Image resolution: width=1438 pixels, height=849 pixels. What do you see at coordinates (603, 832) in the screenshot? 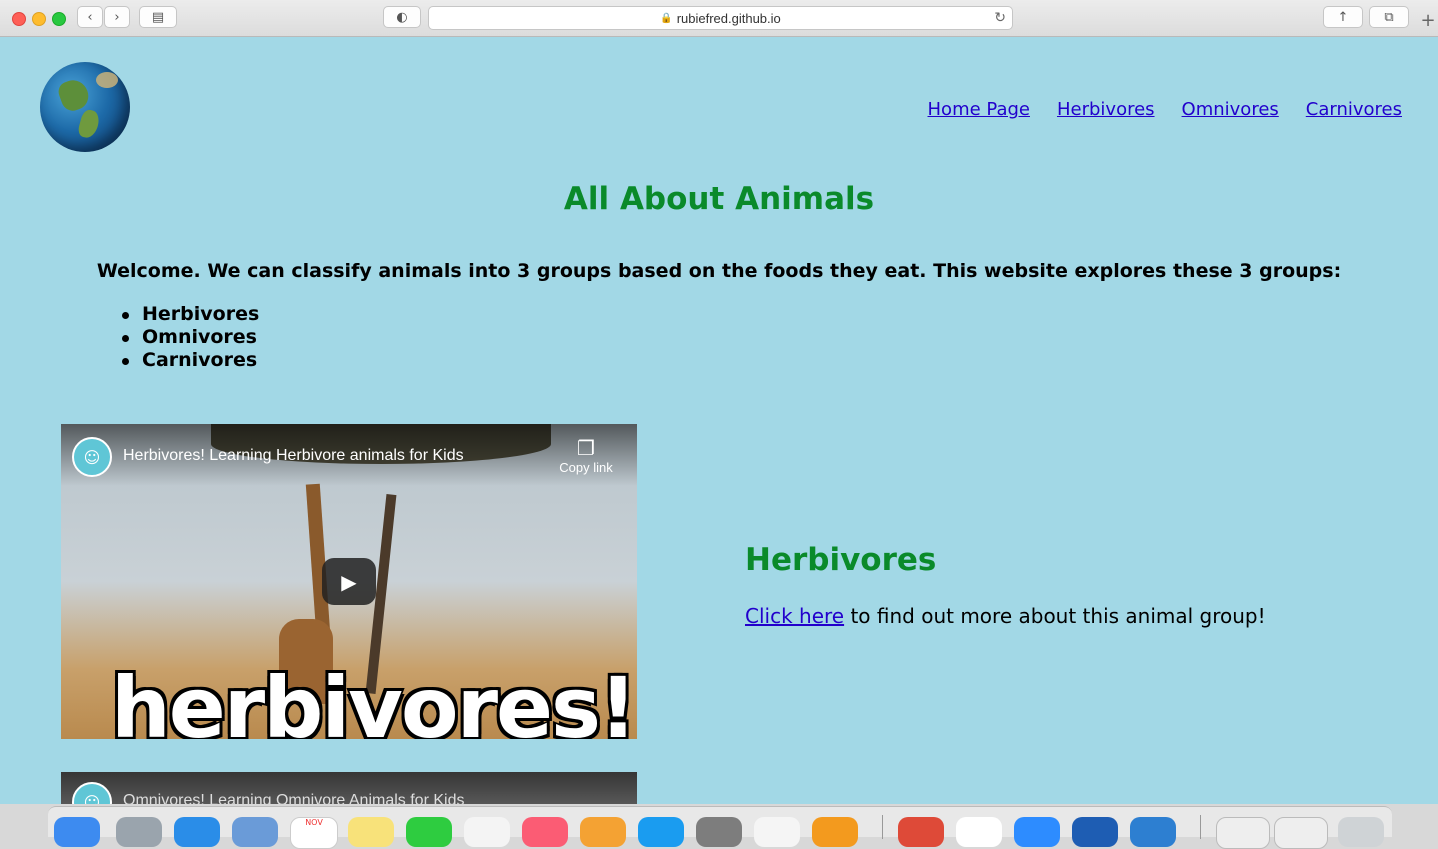
I see `pages-icon` at bounding box center [603, 832].